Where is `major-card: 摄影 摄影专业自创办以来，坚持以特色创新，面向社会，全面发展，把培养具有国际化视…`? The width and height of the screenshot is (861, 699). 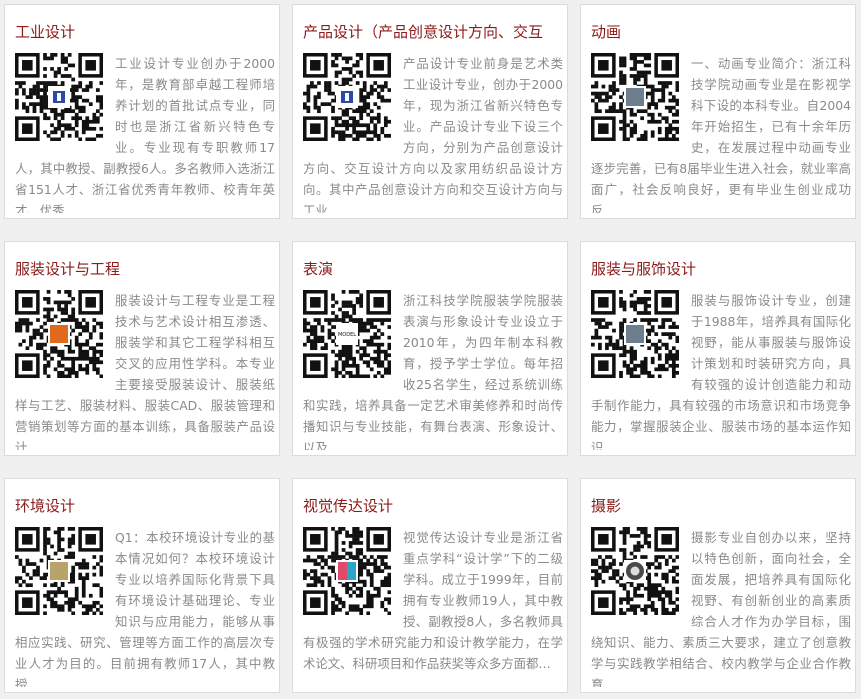
major-card: 摄影 摄影专业自创办以来，坚持以特色创新，面向社会，全面发展，把培养具有国际化视… is located at coordinates (718, 585).